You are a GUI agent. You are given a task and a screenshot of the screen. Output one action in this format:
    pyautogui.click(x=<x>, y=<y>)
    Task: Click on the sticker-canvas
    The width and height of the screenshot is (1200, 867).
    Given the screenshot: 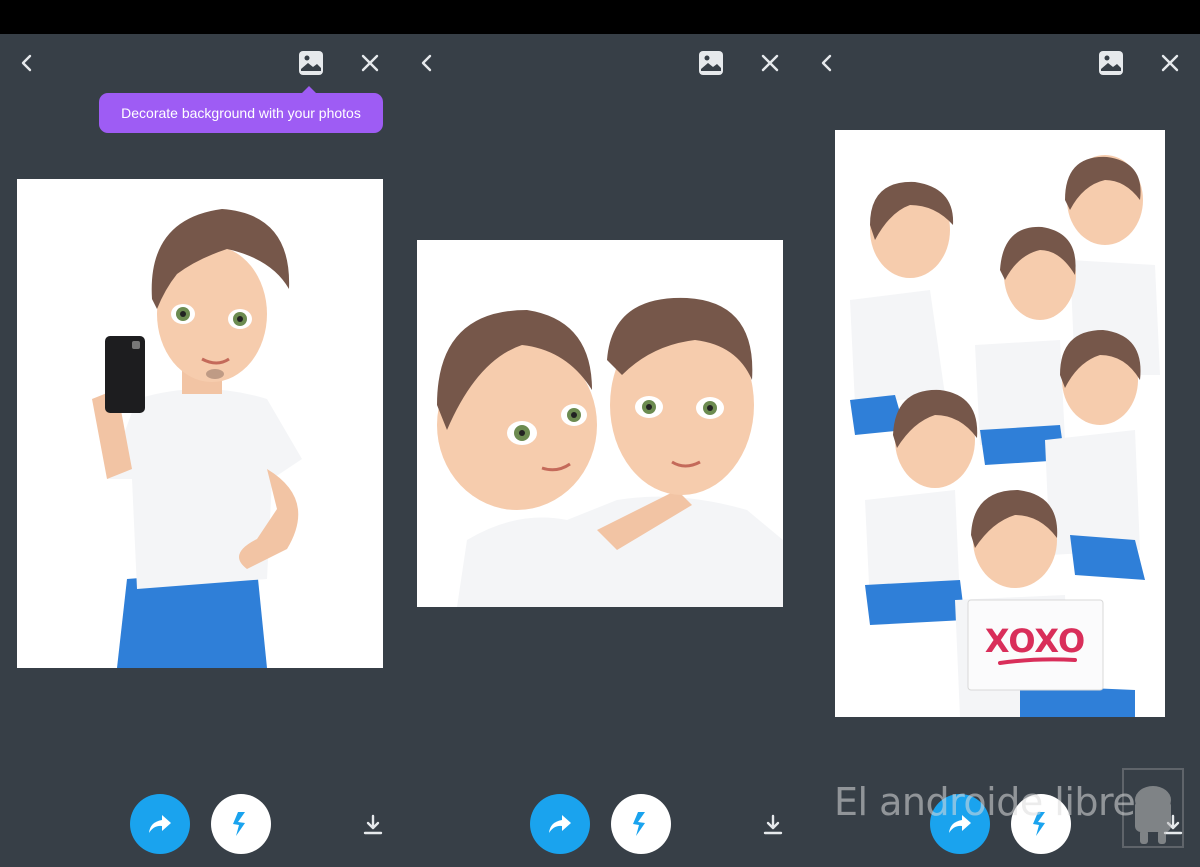 What is the action you would take?
    pyautogui.click(x=600, y=423)
    